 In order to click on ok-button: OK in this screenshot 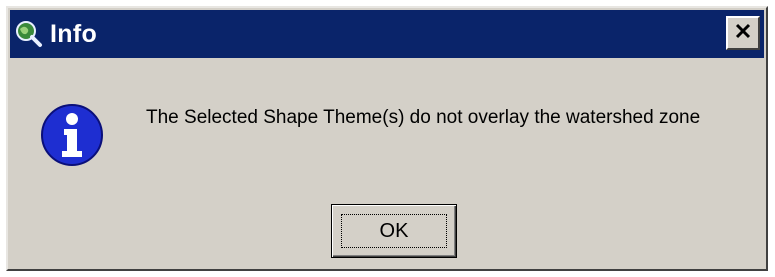, I will do `click(394, 231)`.